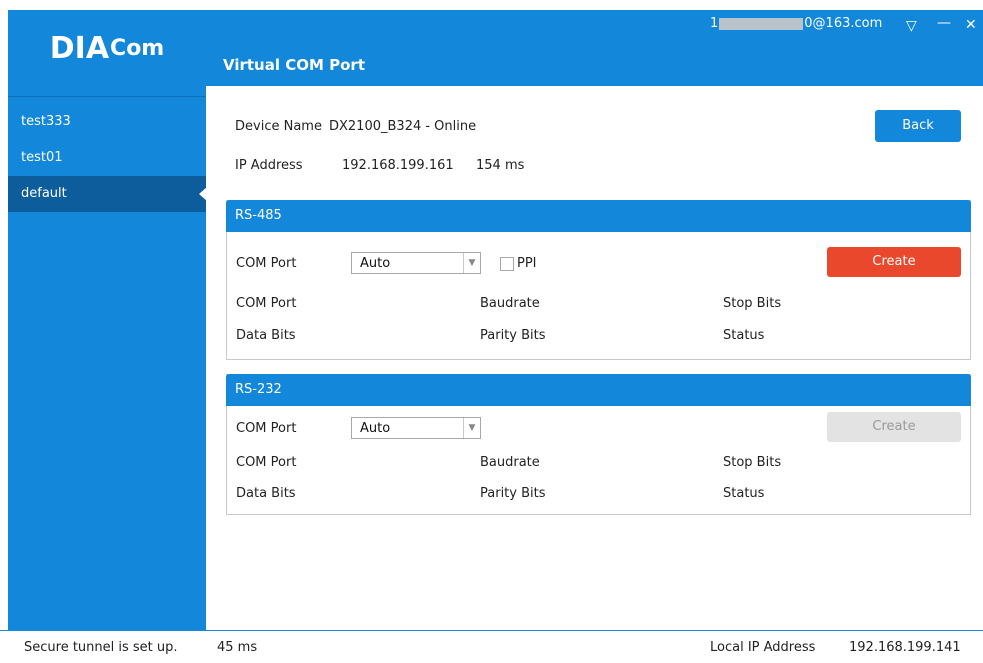 This screenshot has width=983, height=663. I want to click on sidebar-item-test01: test01, so click(107, 158).